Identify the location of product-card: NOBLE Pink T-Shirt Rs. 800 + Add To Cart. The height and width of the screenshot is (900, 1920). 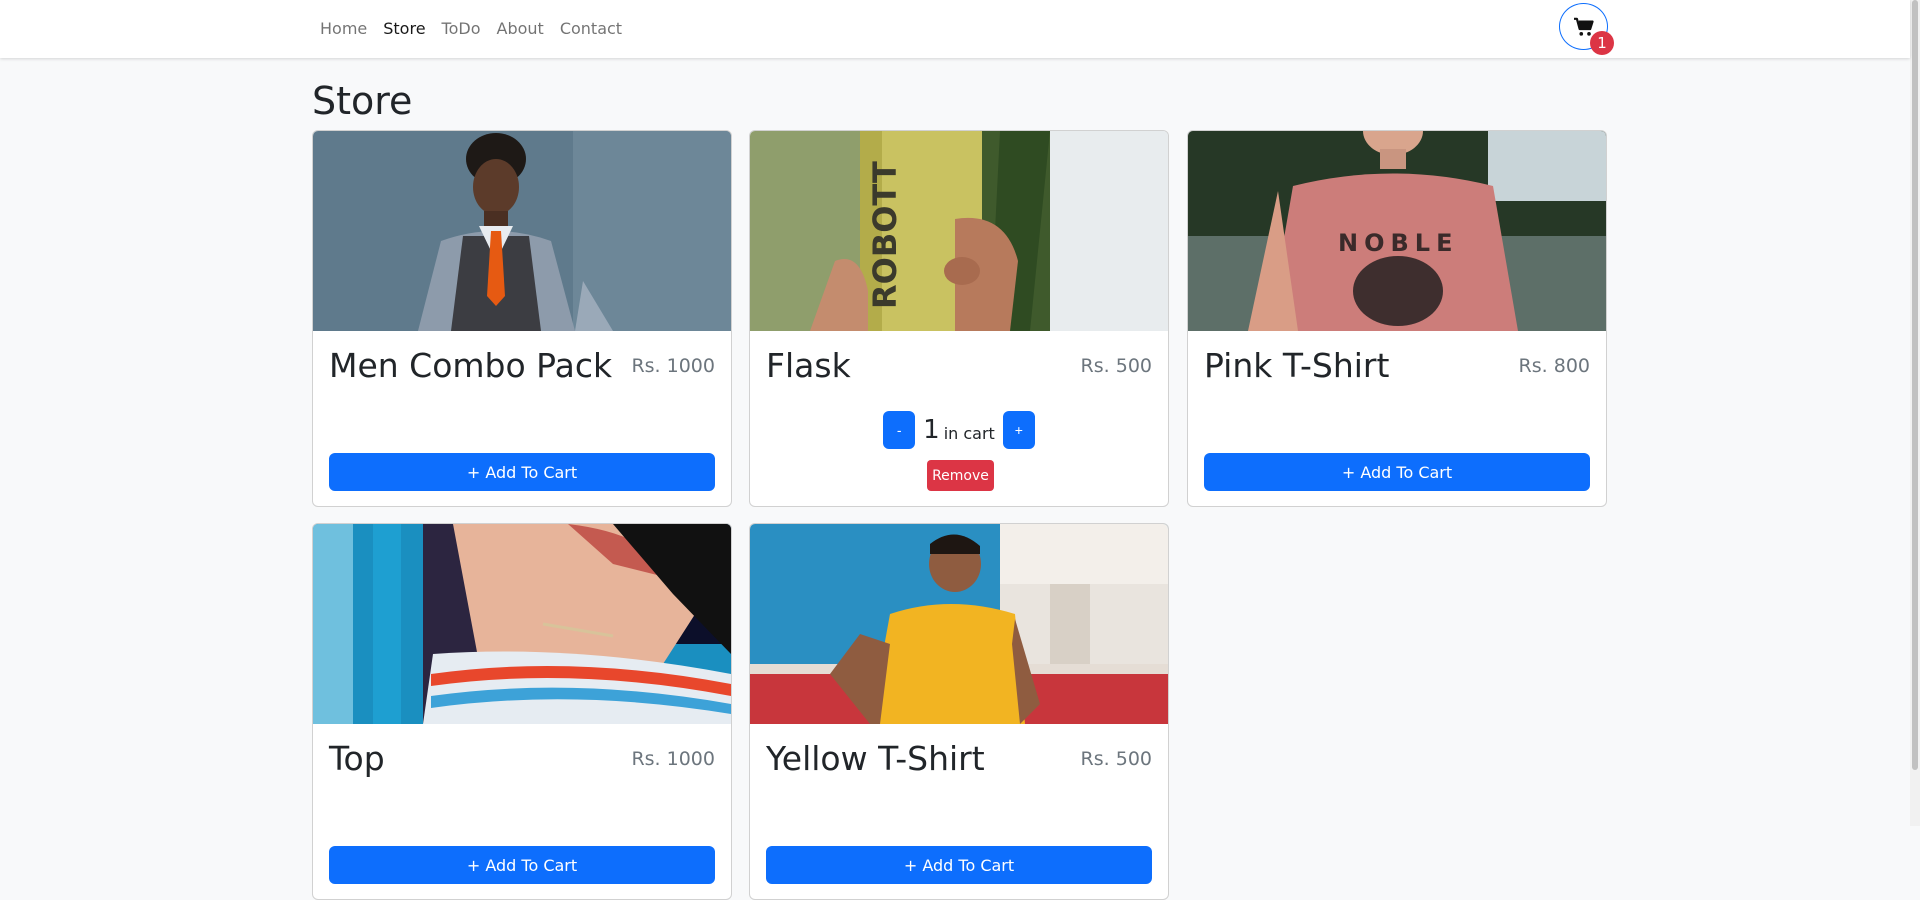
(1397, 318).